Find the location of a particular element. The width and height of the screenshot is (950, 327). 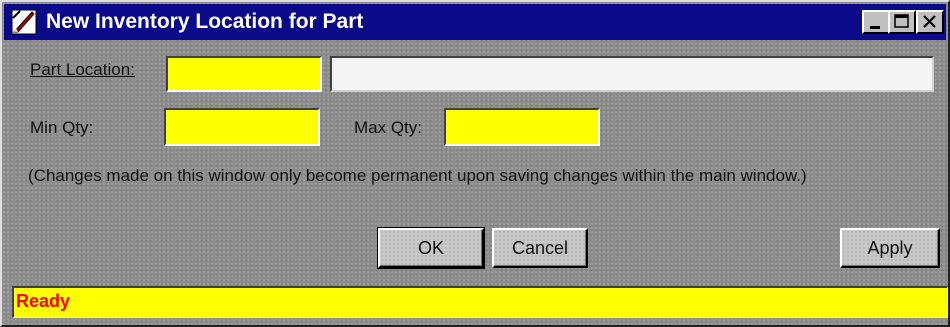

max-qty-input is located at coordinates (522, 127).